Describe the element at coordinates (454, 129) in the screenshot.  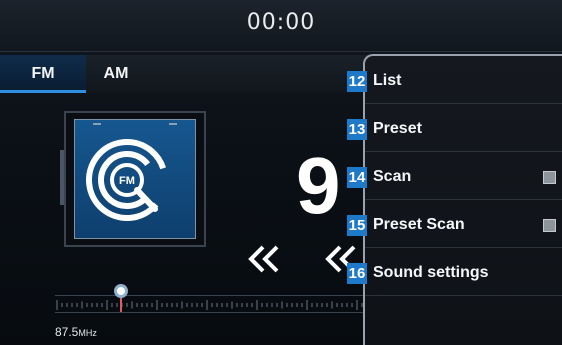
I see `menu-item-preset: 13 Preset` at that location.